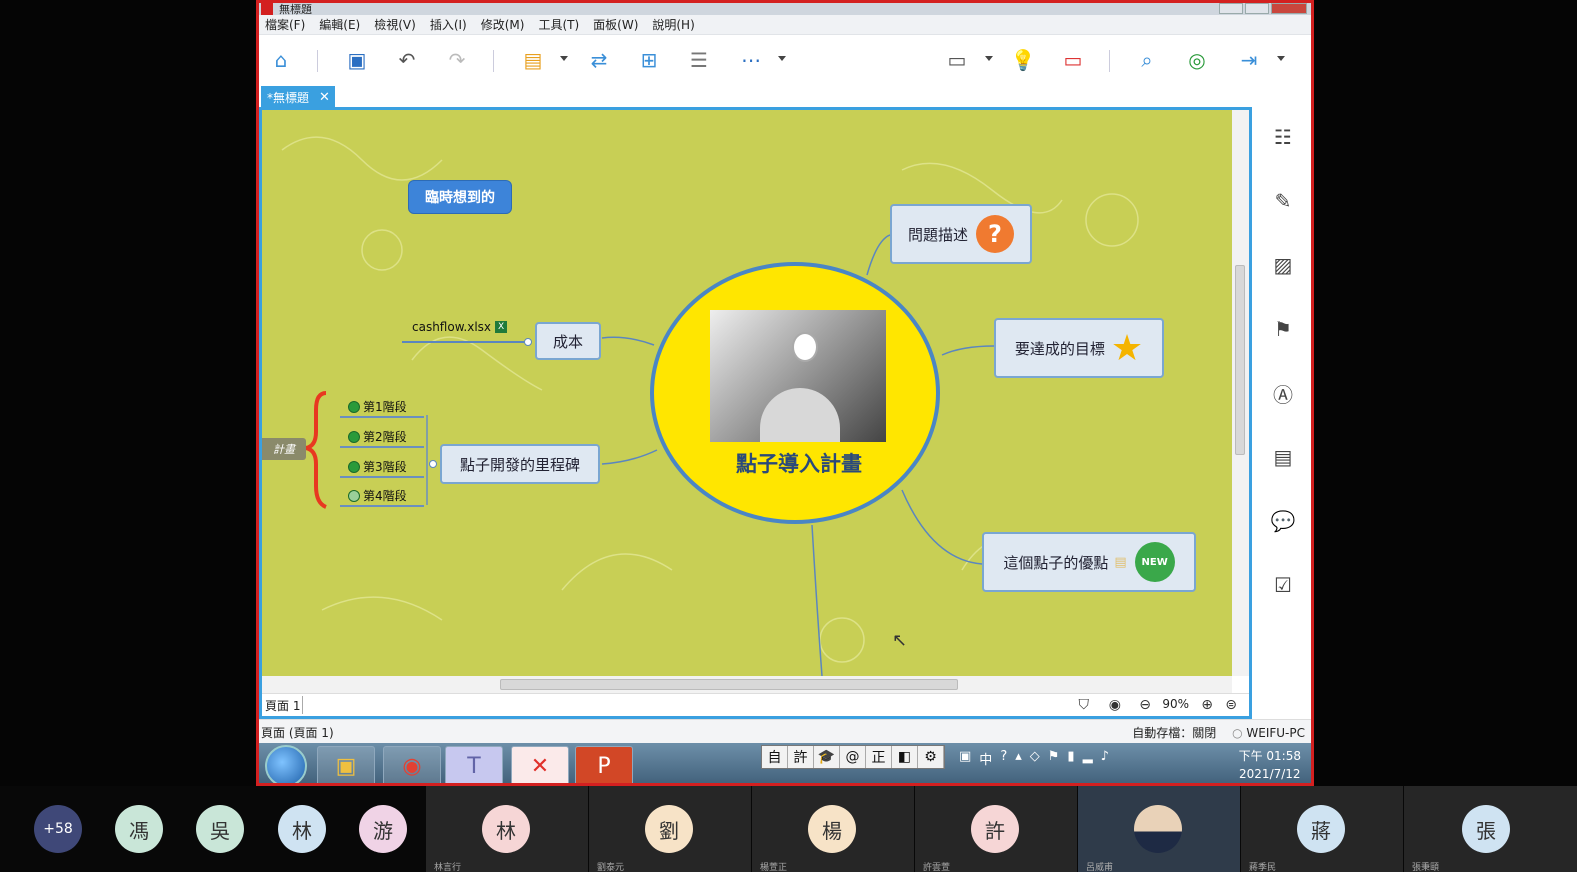 This screenshot has width=1577, height=872. What do you see at coordinates (1249, 60) in the screenshot?
I see `export-icon: ⇥` at bounding box center [1249, 60].